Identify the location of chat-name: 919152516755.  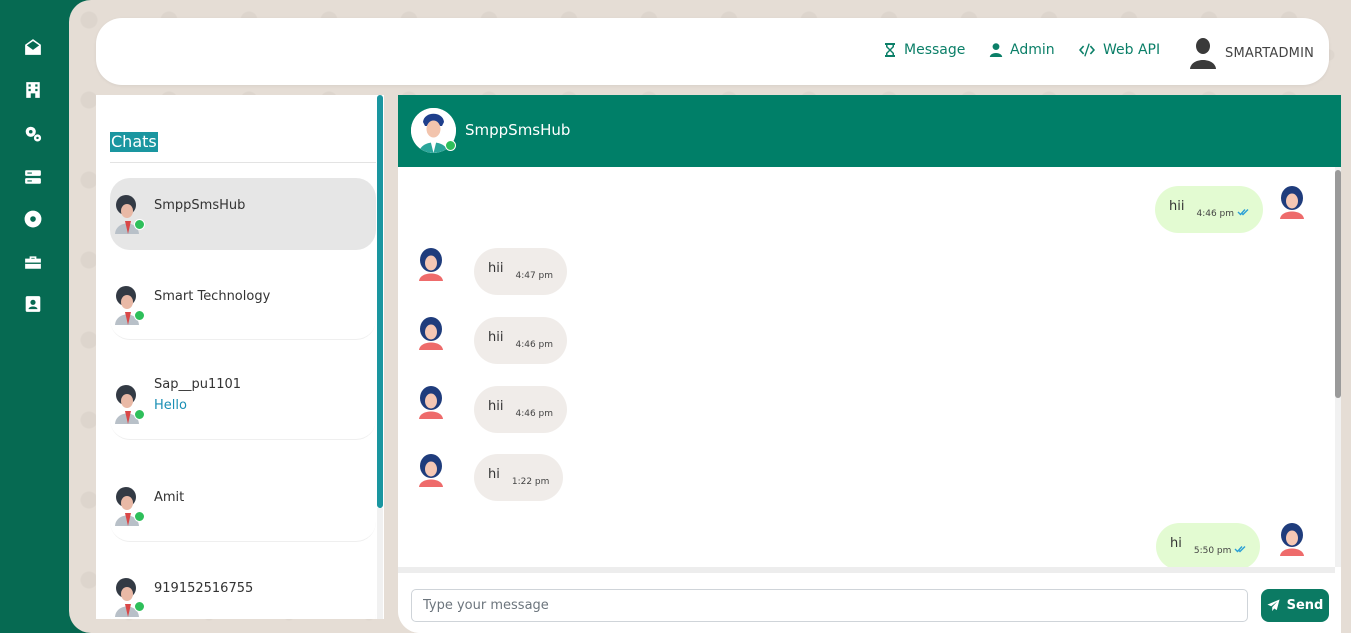
(204, 588).